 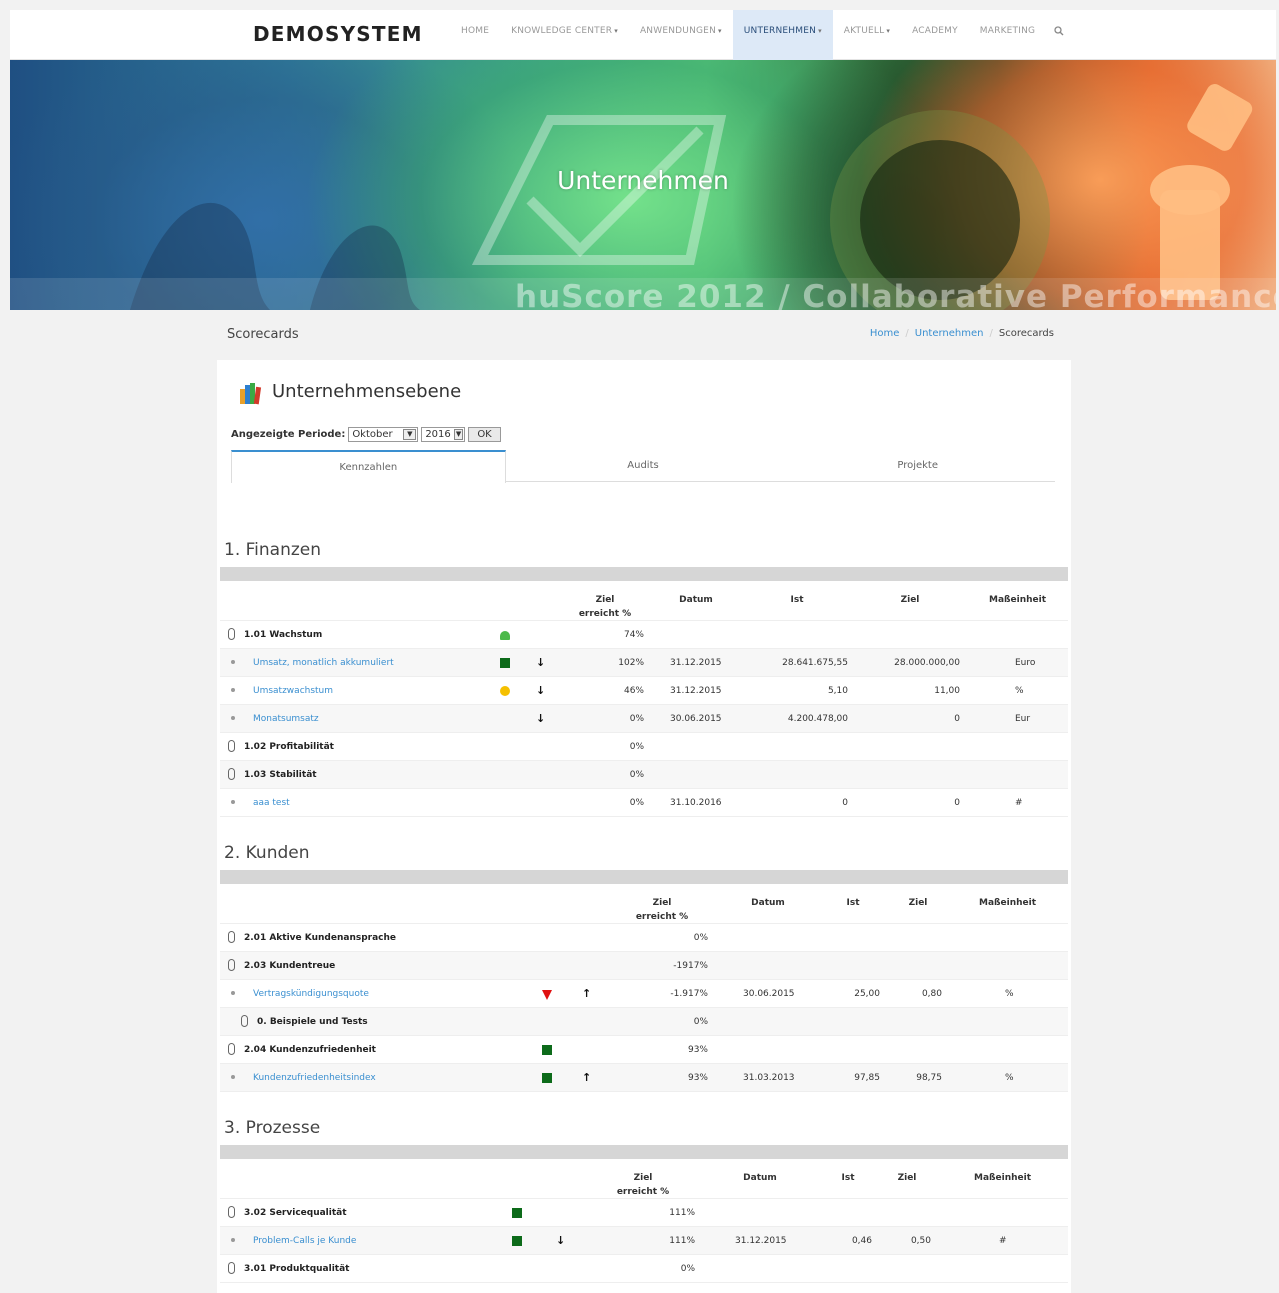 I want to click on nav-marketing: MARKETING, so click(x=1007, y=35).